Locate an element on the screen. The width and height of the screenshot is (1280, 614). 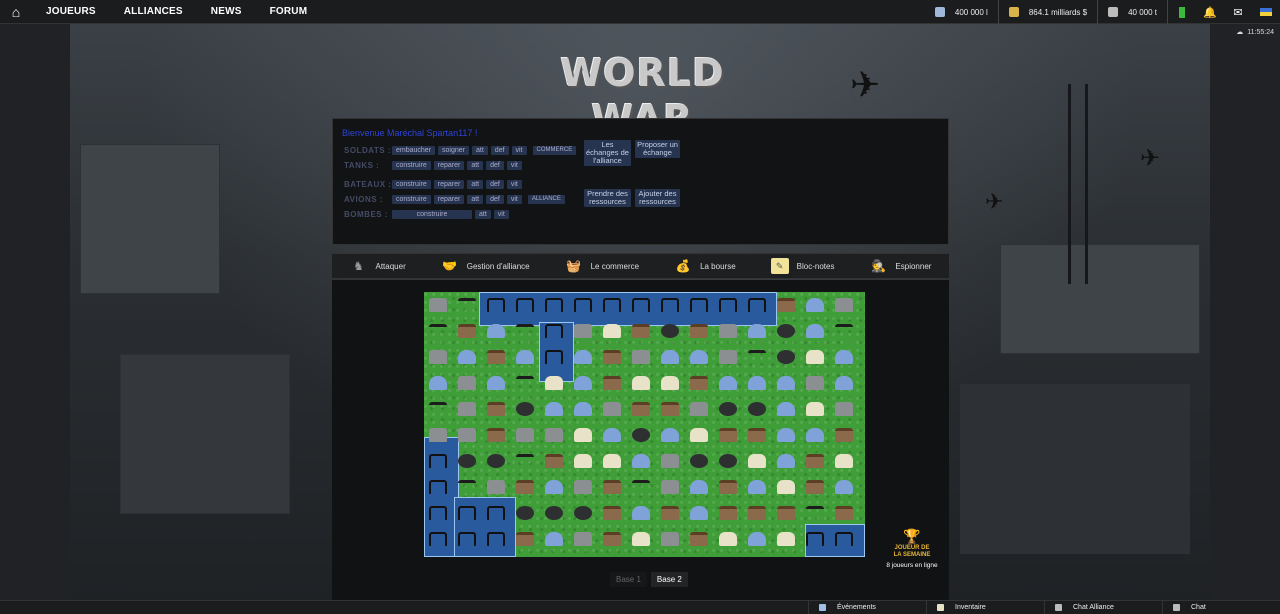
inventaire-button: Inventaire is located at coordinates (985, 607).